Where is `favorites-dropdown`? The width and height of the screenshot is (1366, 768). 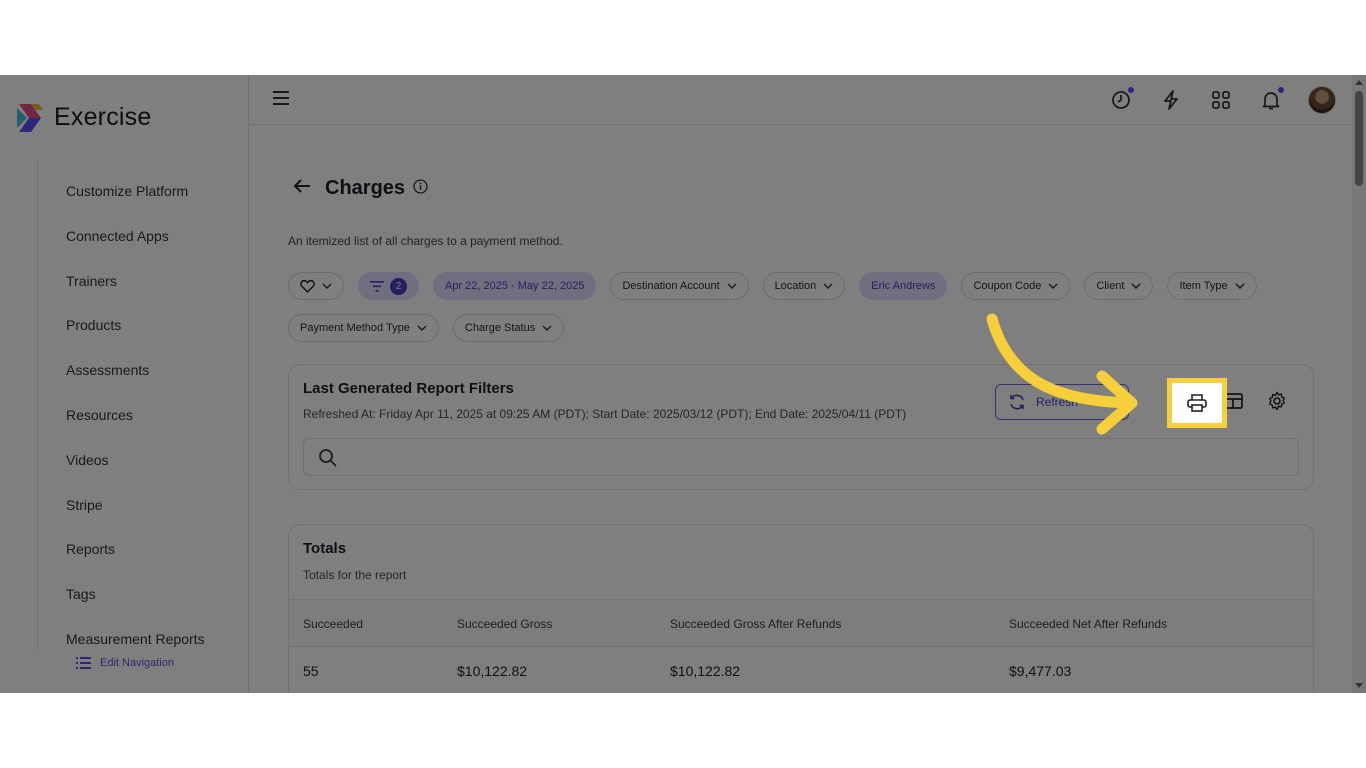 favorites-dropdown is located at coordinates (316, 286).